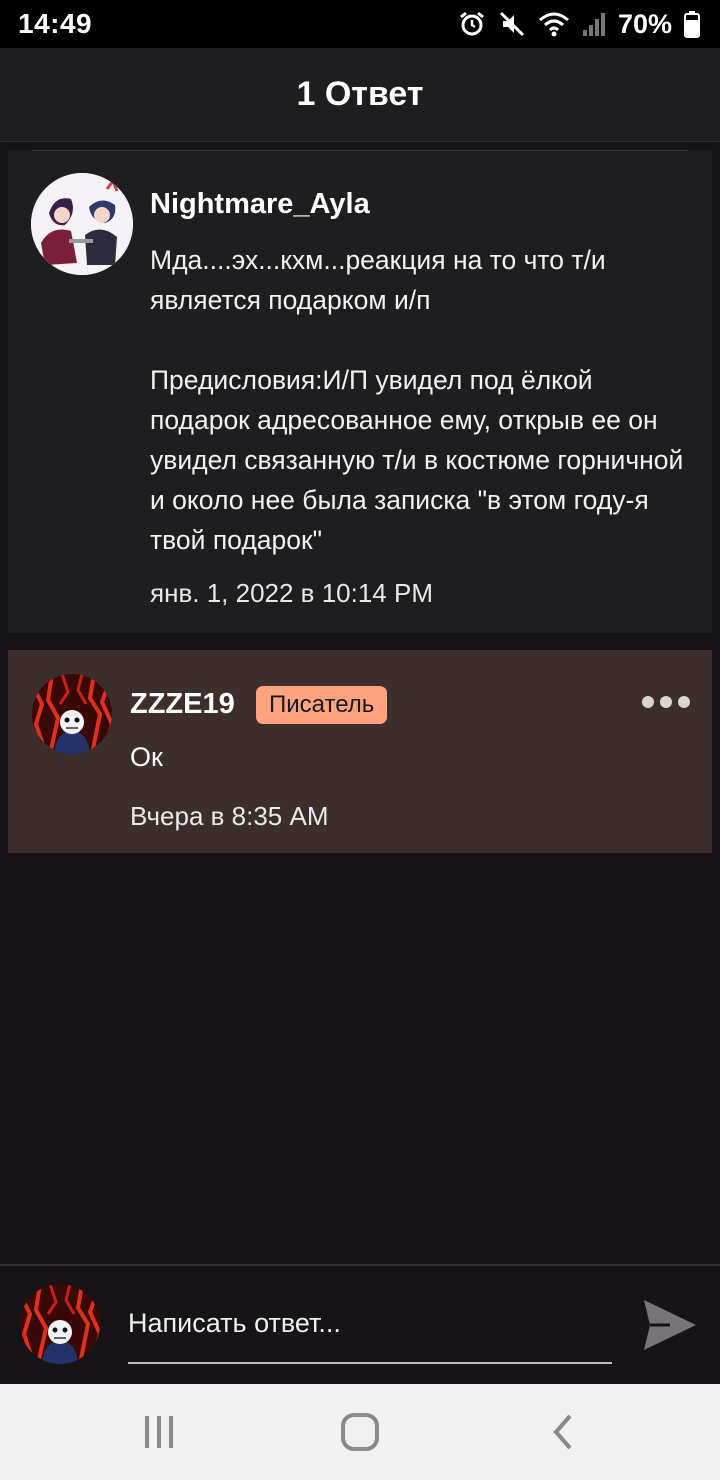 The width and height of the screenshot is (720, 1480). I want to click on back-icon, so click(562, 1432).